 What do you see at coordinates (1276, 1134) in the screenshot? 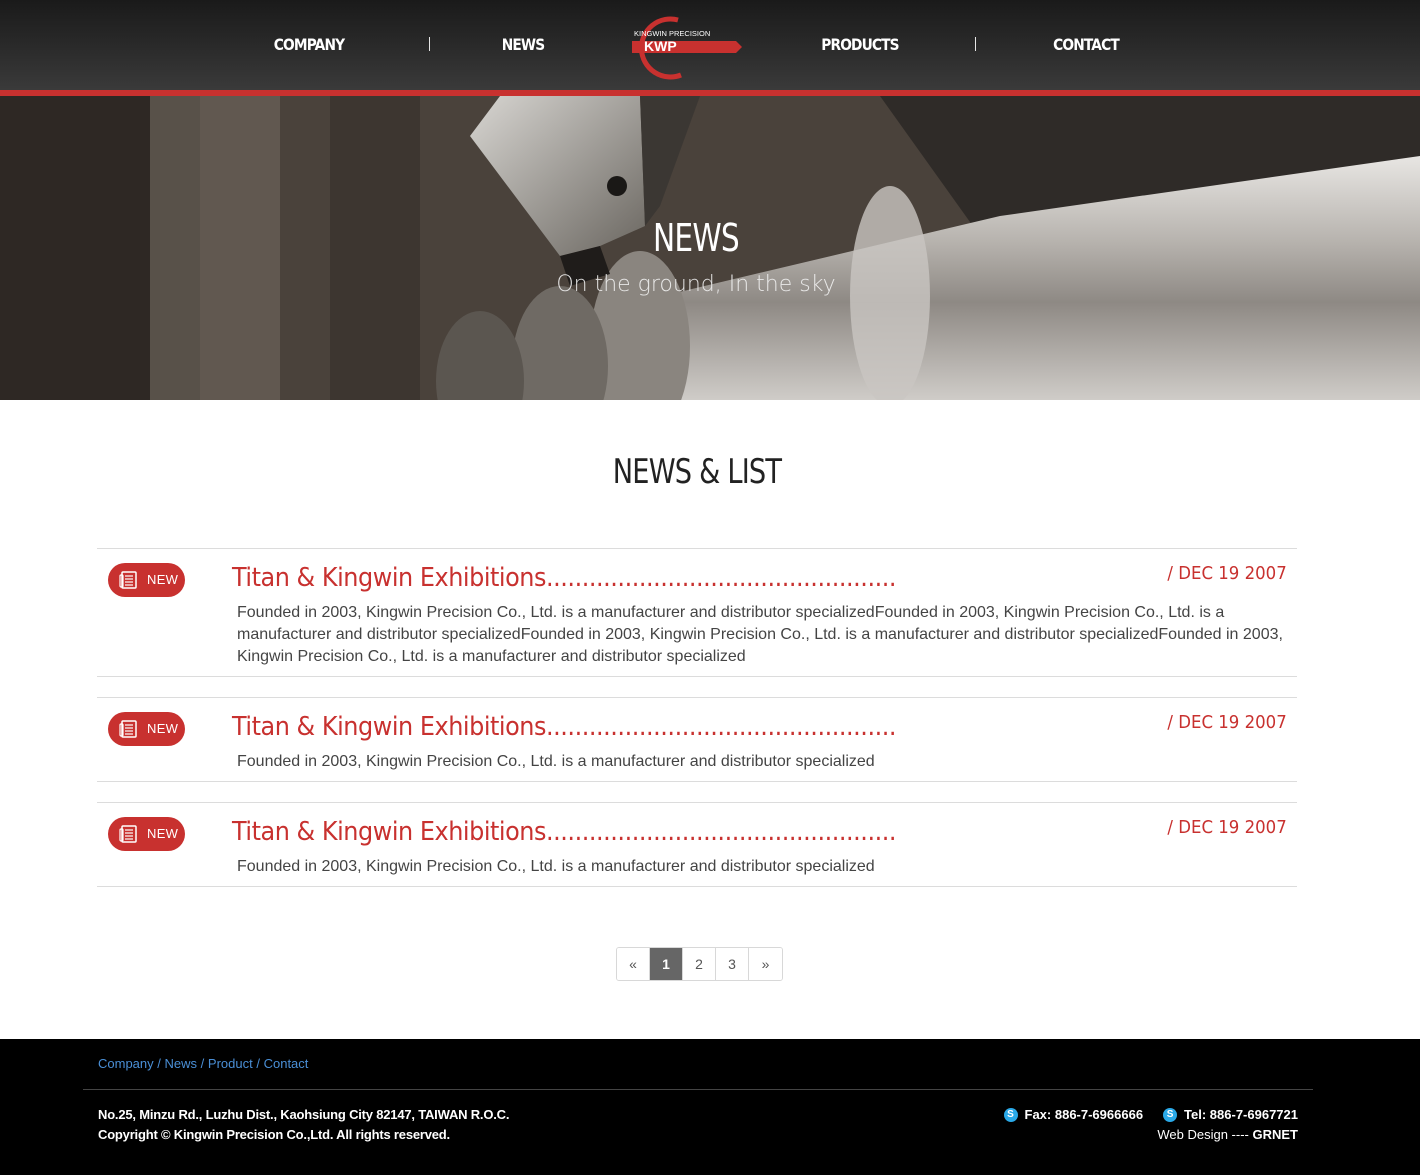
I see `credit-name: GRNET` at bounding box center [1276, 1134].